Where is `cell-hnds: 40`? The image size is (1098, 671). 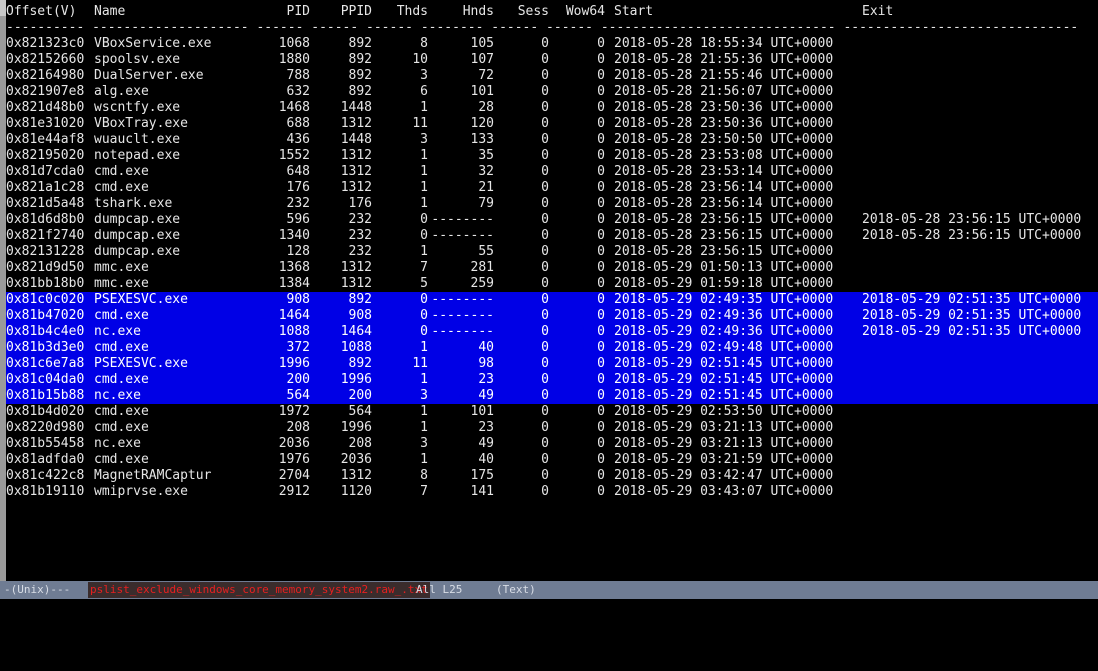 cell-hnds: 40 is located at coordinates (486, 347).